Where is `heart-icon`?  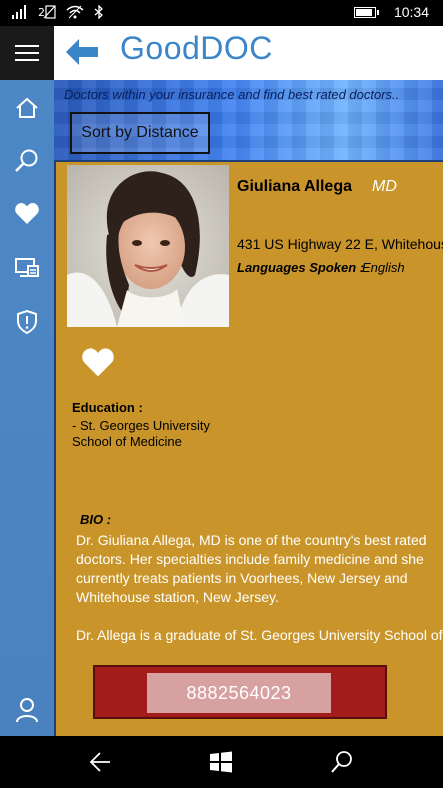
heart-icon is located at coordinates (27, 213).